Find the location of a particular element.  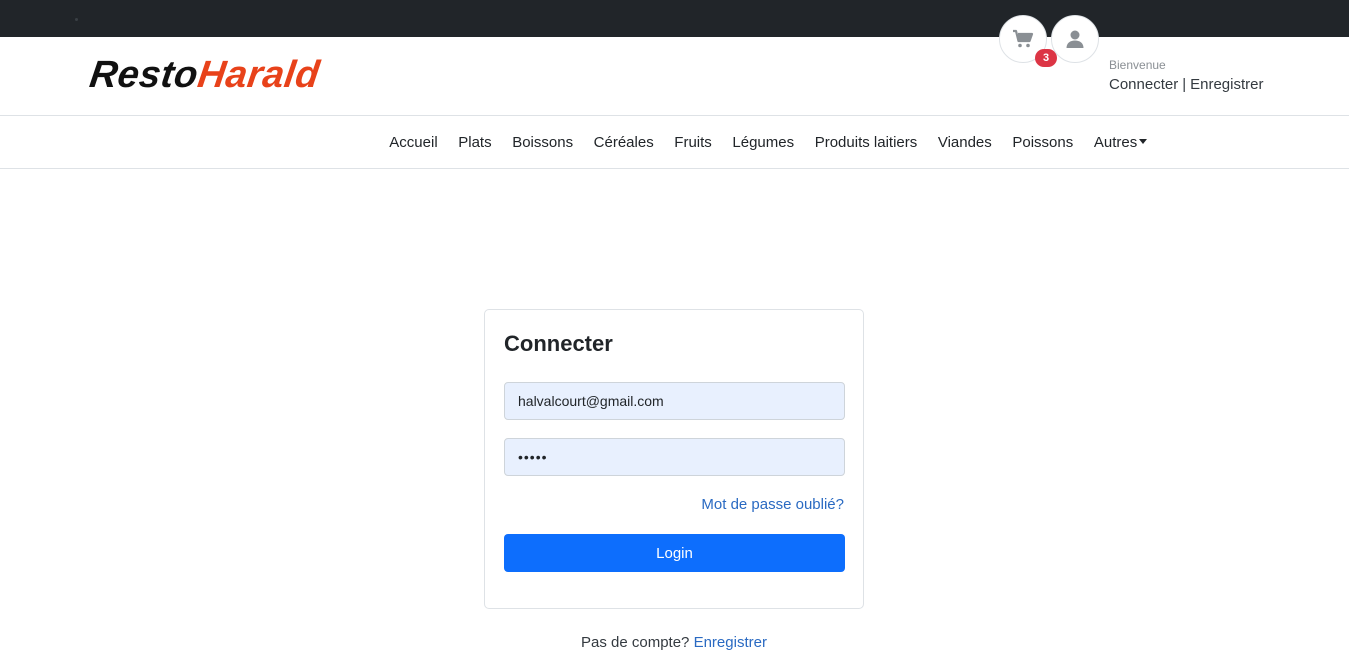

no-account-text: Pas de compte? is located at coordinates (635, 642).